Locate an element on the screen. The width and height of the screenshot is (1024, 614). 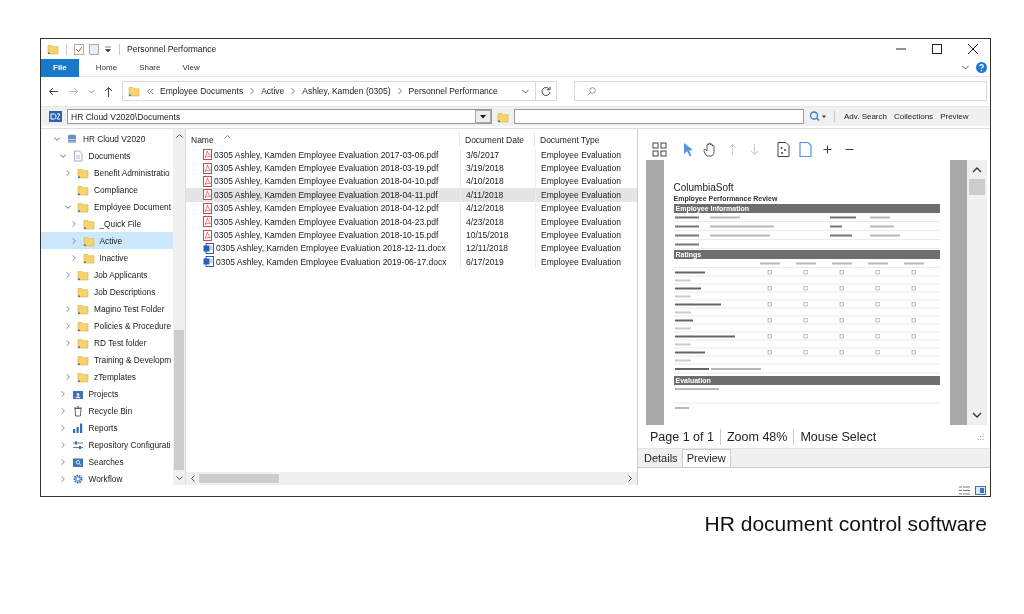
path-dropdown: HR Cloud V2020\Documents is located at coordinates (279, 116).